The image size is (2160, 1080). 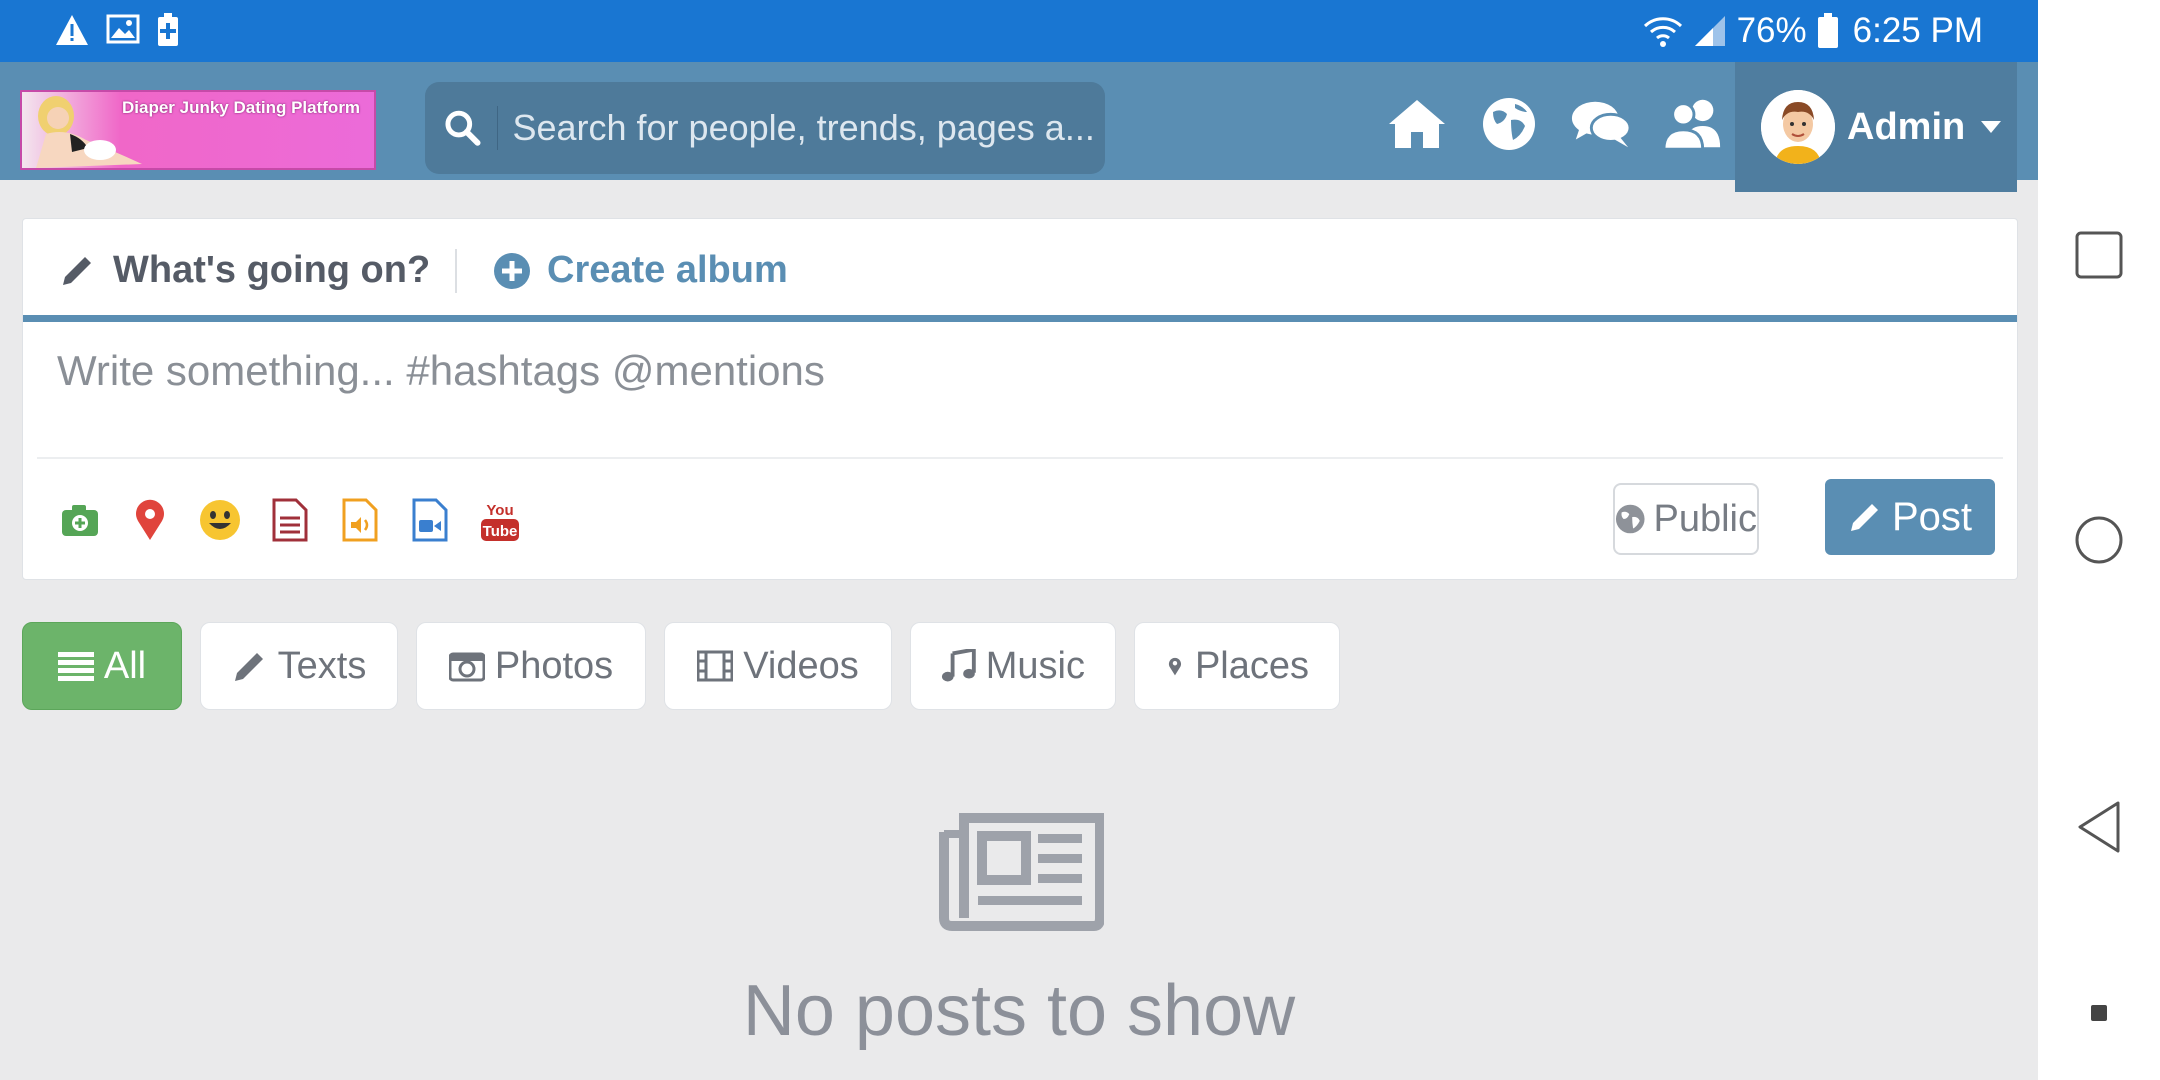 I want to click on back-button, so click(x=2099, y=827).